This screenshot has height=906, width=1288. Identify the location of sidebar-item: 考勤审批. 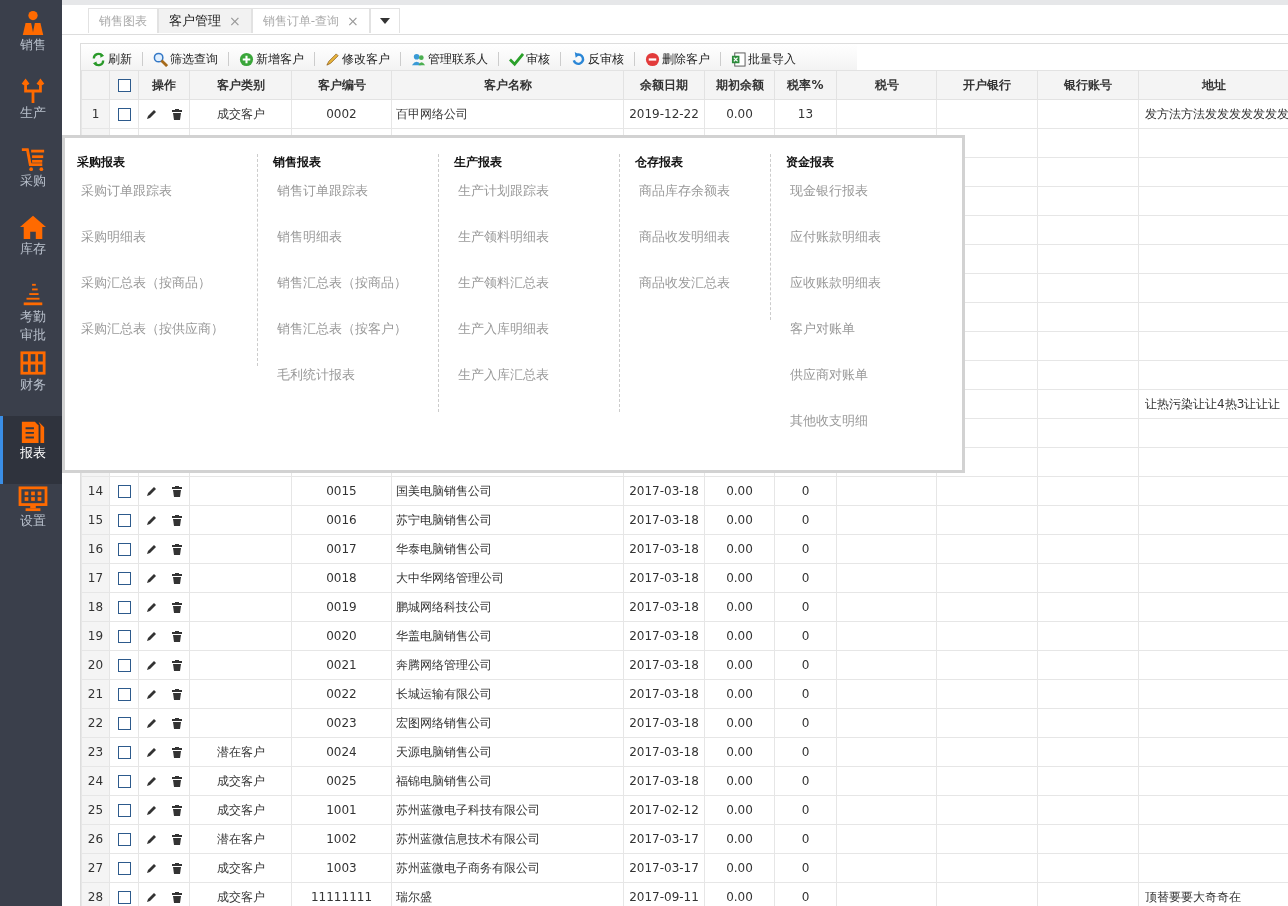
(31, 314).